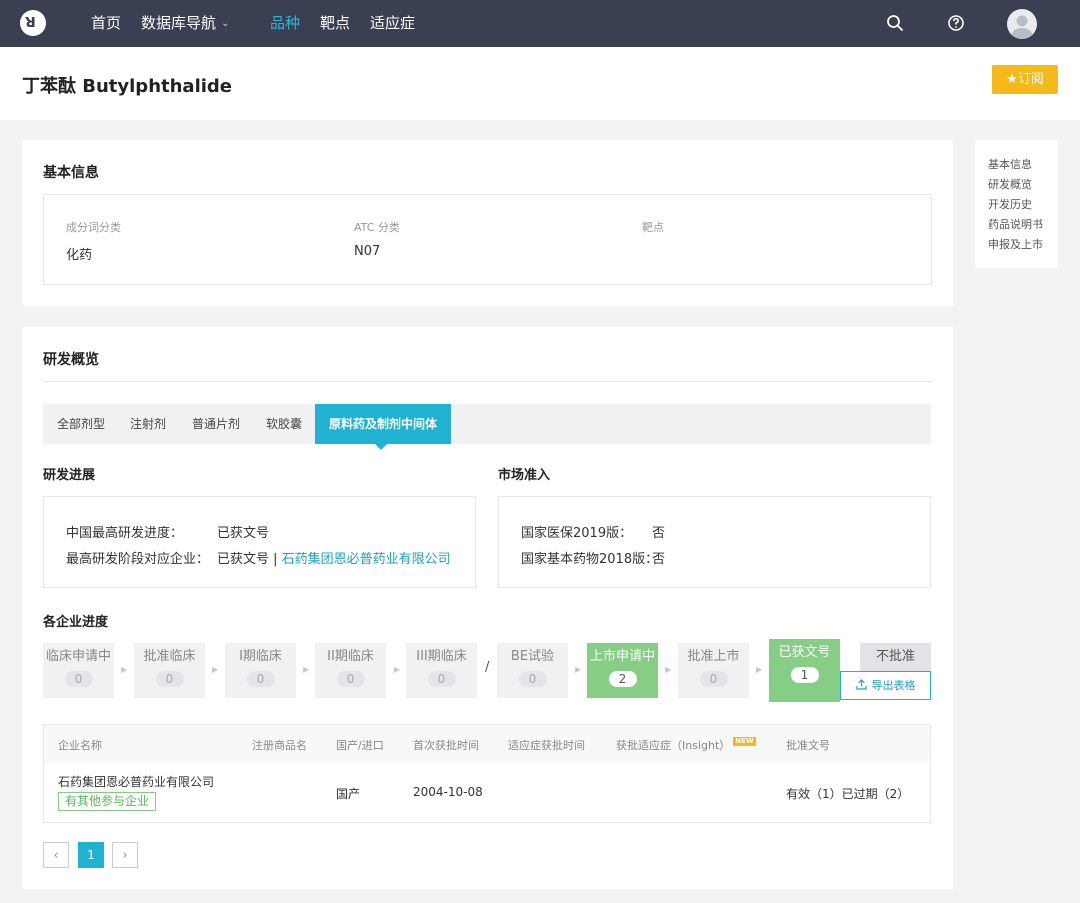 The height and width of the screenshot is (903, 1080). What do you see at coordinates (148, 424) in the screenshot?
I see `tab-injection: 注射剂` at bounding box center [148, 424].